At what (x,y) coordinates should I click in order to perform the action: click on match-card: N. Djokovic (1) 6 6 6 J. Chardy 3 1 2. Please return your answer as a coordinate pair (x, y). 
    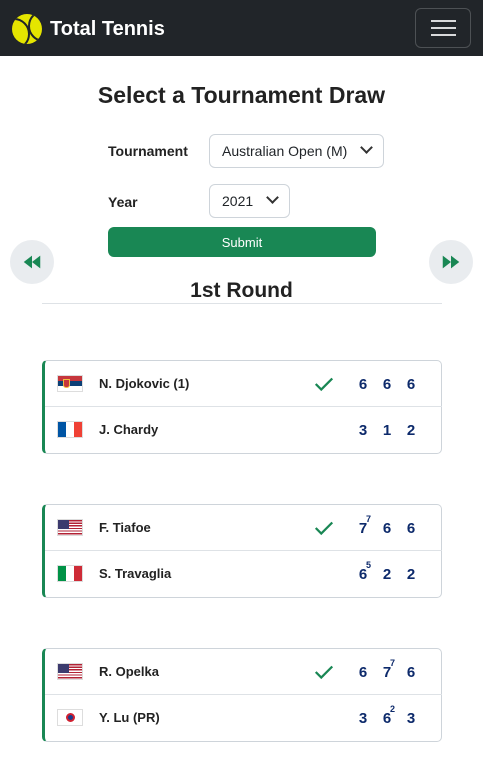
    Looking at the image, I should click on (242, 407).